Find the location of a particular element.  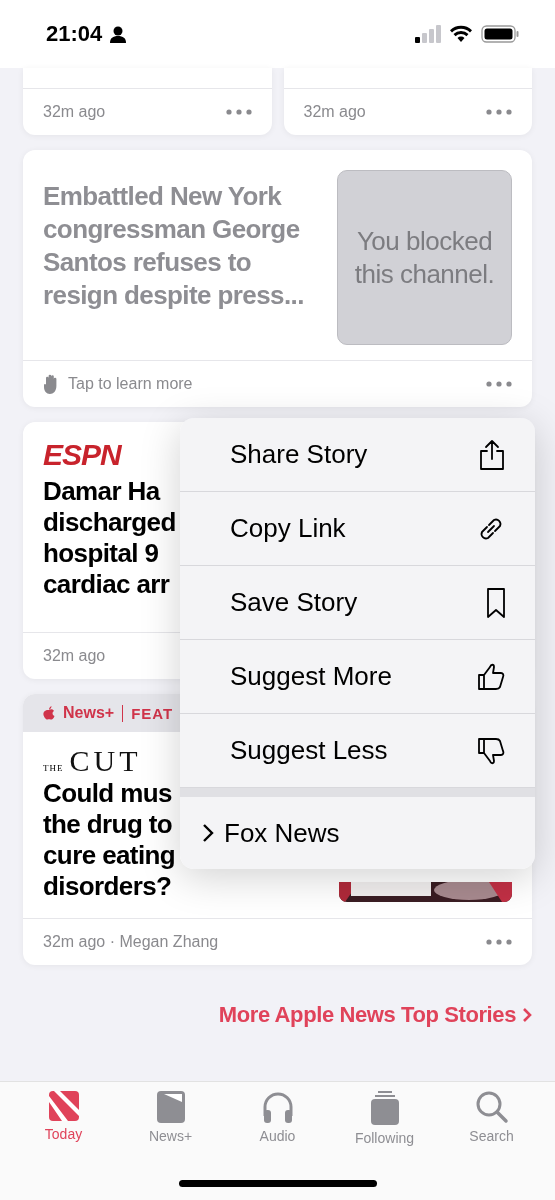

tab: News+ is located at coordinates (170, 1118).